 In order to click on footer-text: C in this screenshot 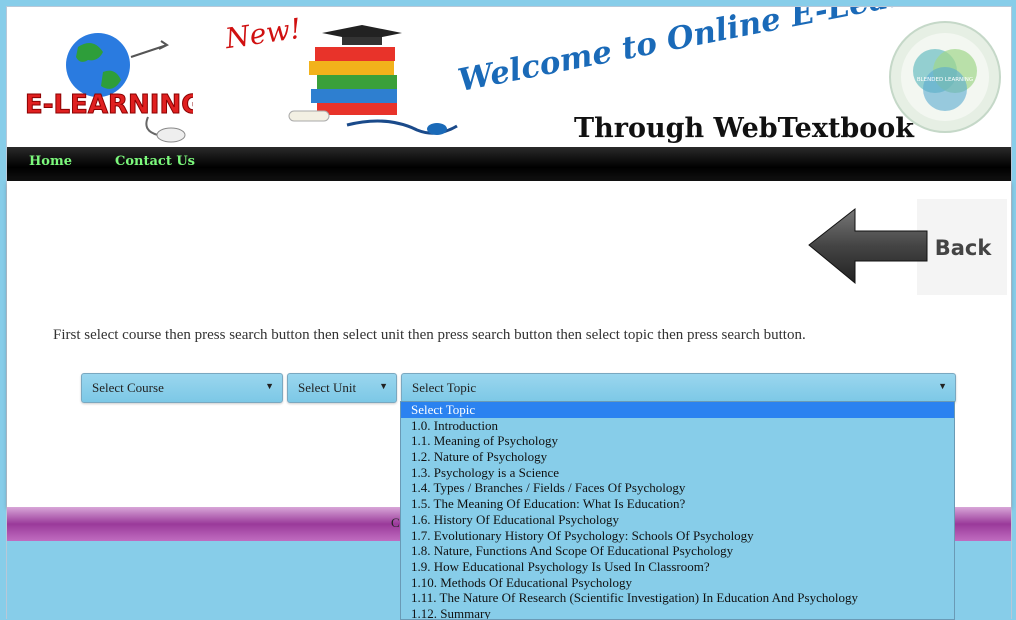, I will do `click(395, 522)`.